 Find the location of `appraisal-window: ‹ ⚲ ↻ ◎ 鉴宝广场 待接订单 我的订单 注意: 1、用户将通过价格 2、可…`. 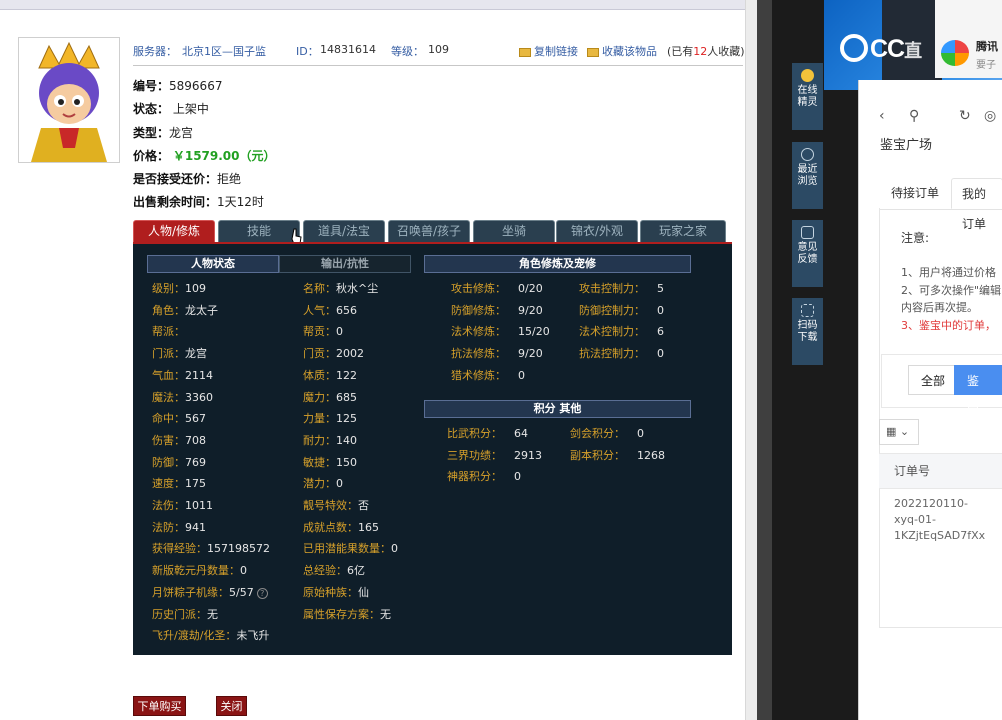

appraisal-window: ‹ ⚲ ↻ ◎ 鉴宝广场 待接订单 我的订单 注意: 1、用户将通过价格 2、可… is located at coordinates (930, 400).